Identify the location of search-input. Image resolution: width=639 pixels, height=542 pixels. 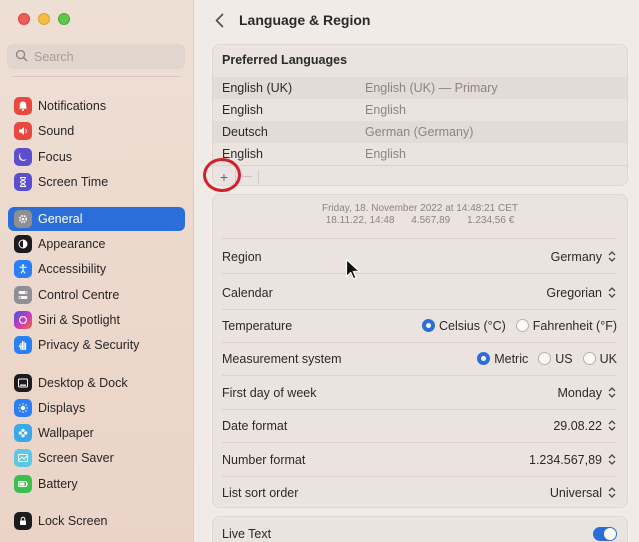
(104, 56).